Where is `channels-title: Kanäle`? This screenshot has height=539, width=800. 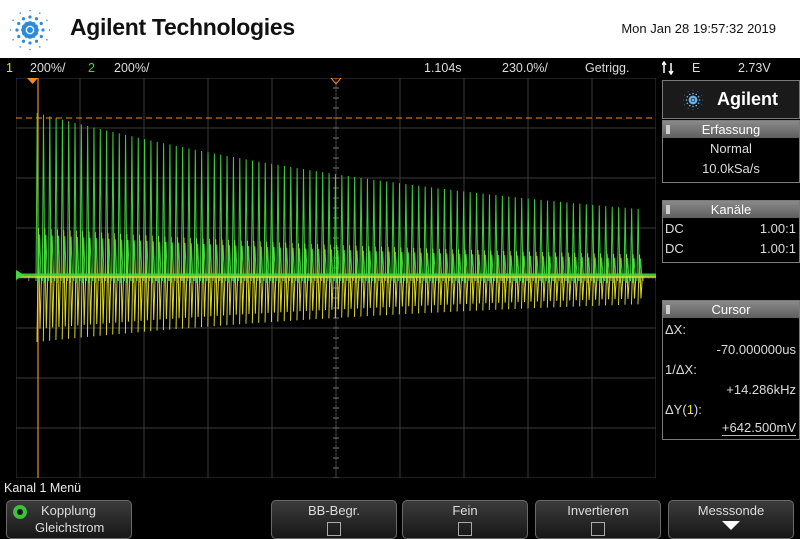
channels-title: Kanäle is located at coordinates (731, 209).